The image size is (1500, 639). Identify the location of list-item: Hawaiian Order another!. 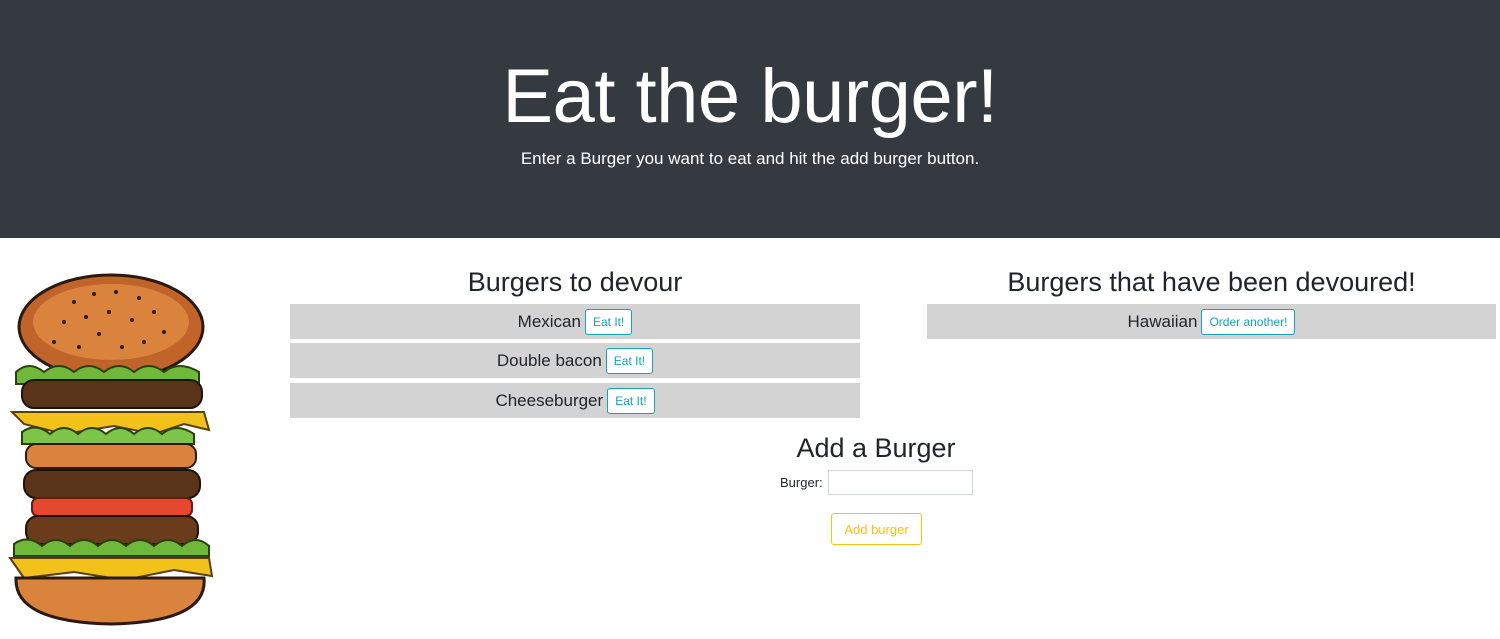
(1211, 321).